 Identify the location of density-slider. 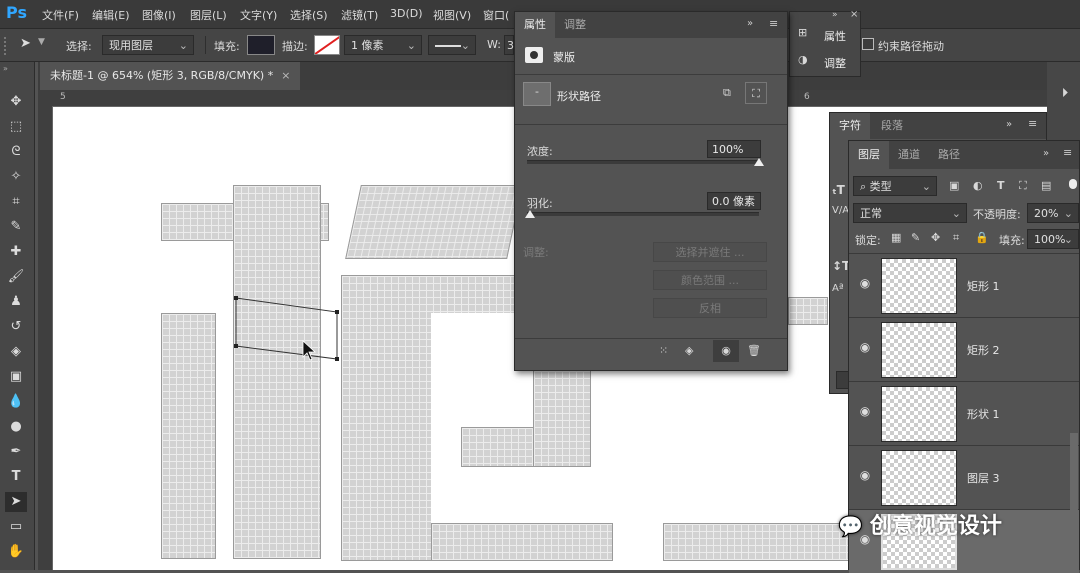
(643, 162).